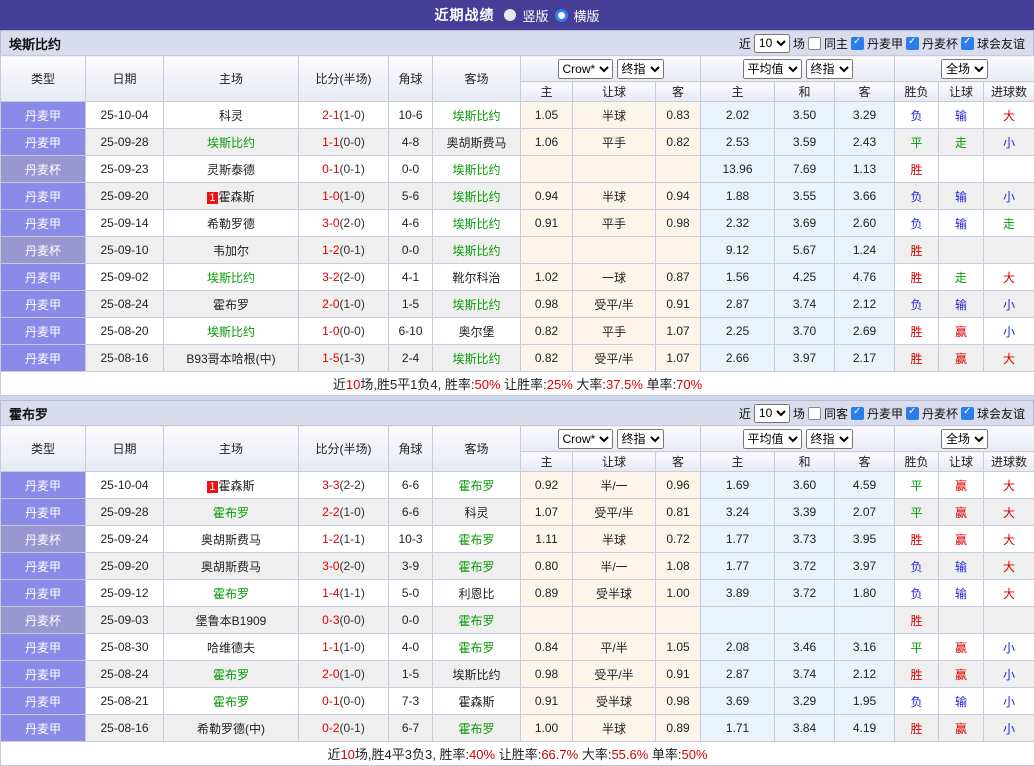 The image size is (1034, 766). I want to click on away-team-cell: 奥尔堡, so click(477, 331).